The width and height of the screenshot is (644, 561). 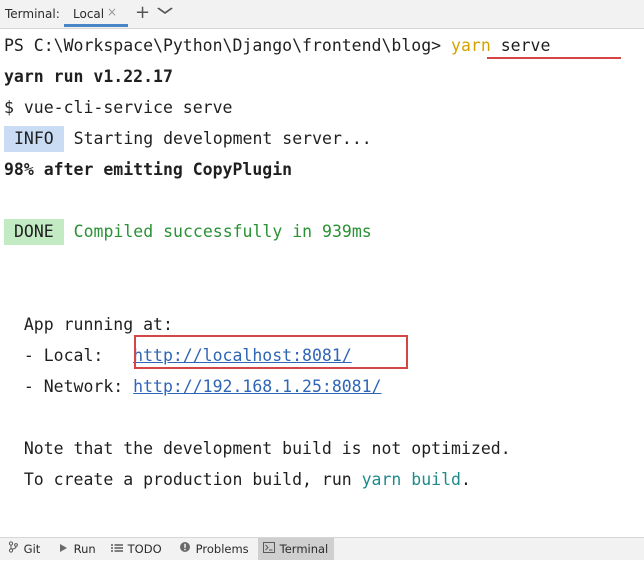 What do you see at coordinates (217, 231) in the screenshot?
I see `done-text: Compiled successfully in 939ms` at bounding box center [217, 231].